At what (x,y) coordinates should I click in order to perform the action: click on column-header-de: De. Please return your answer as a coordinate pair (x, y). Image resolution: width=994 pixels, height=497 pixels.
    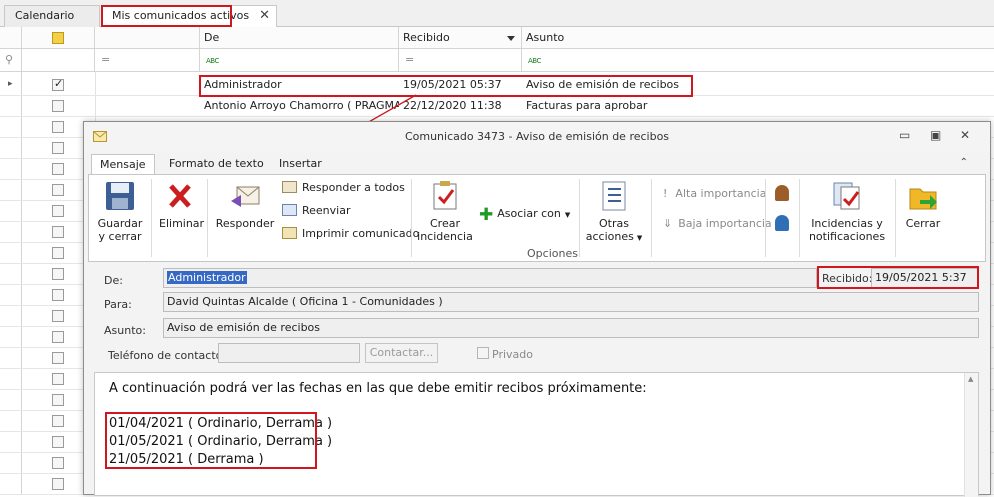
    Looking at the image, I should click on (299, 38).